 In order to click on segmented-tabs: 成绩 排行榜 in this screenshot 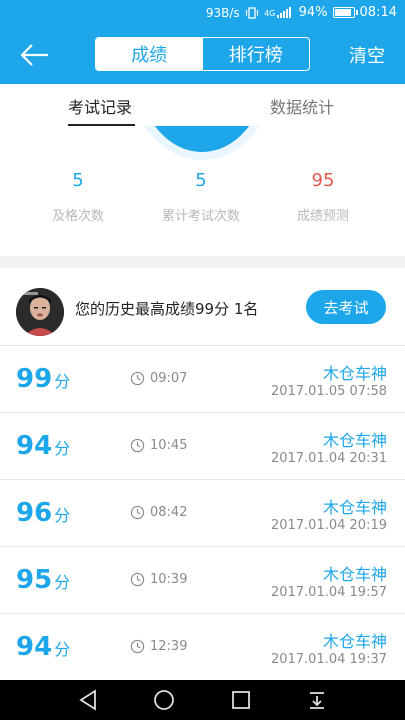, I will do `click(202, 54)`.